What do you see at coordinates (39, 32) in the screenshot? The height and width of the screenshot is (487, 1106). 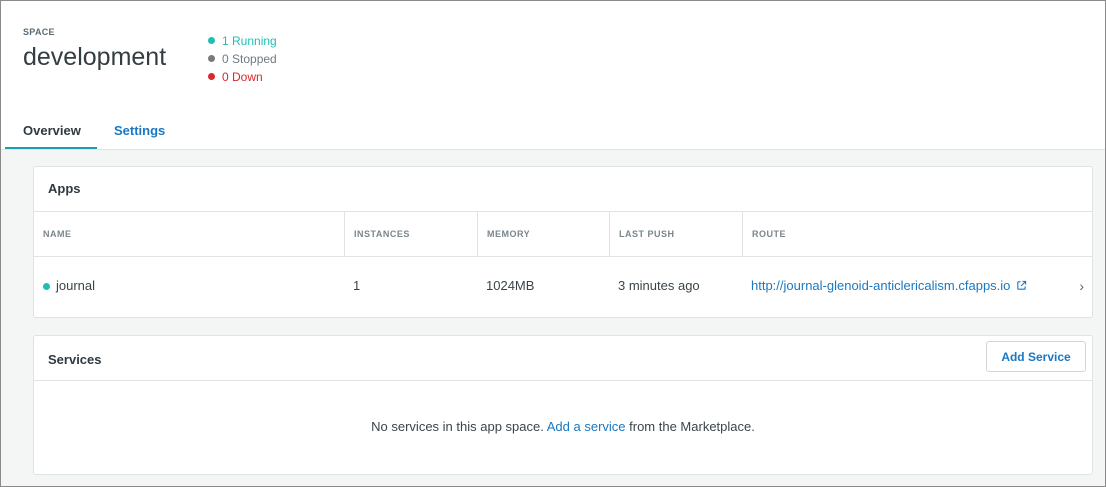 I see `space-label: SPACE` at bounding box center [39, 32].